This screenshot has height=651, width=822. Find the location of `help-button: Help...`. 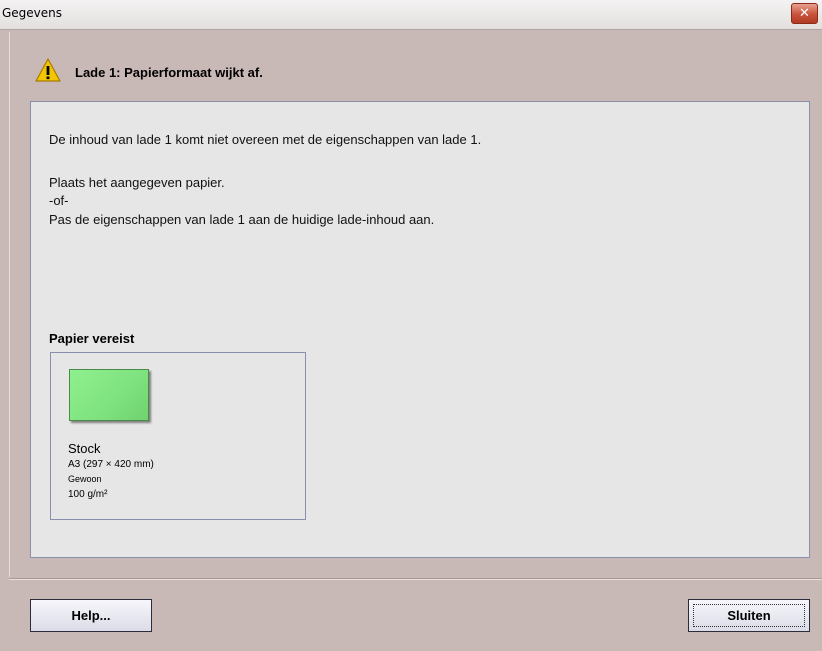

help-button: Help... is located at coordinates (91, 615).